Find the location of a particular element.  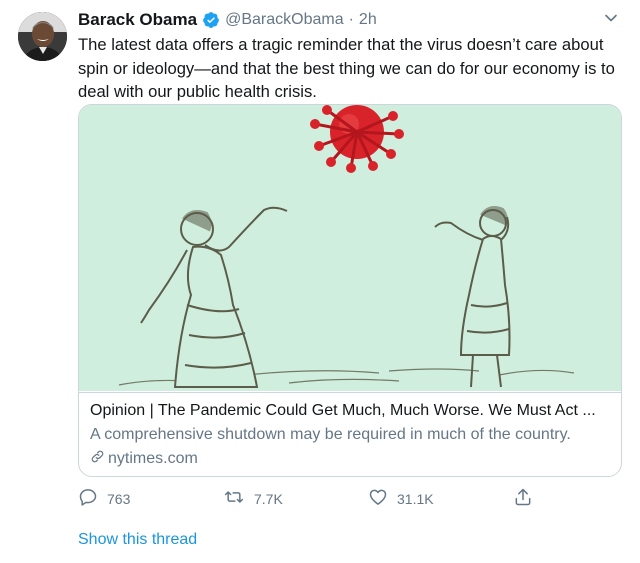

tweet-header: Barack Obama @BarackObama · 2h is located at coordinates (352, 20).